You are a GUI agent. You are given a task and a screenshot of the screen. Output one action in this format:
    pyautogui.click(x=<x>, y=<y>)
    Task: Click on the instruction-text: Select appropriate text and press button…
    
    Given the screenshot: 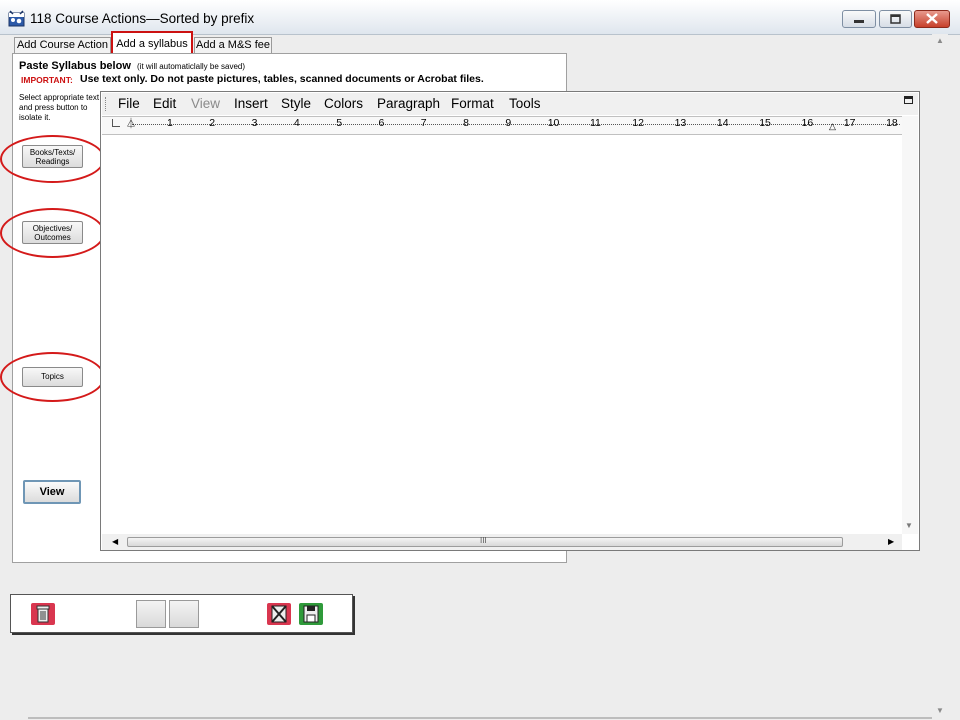 What is the action you would take?
    pyautogui.click(x=59, y=107)
    